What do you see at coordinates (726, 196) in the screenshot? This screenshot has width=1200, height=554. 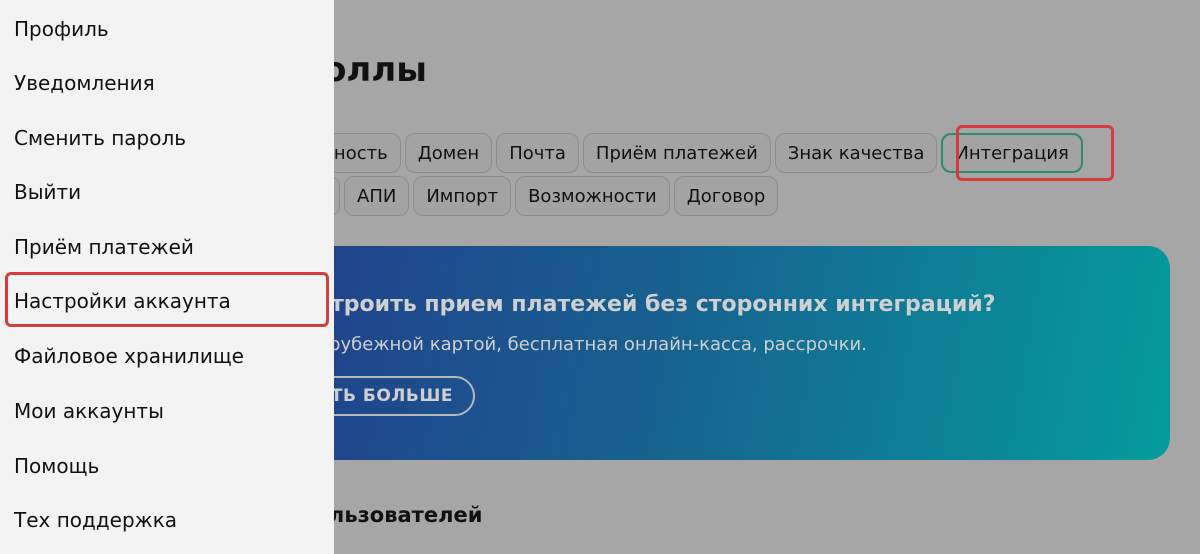 I see `tab-contract: Договор` at bounding box center [726, 196].